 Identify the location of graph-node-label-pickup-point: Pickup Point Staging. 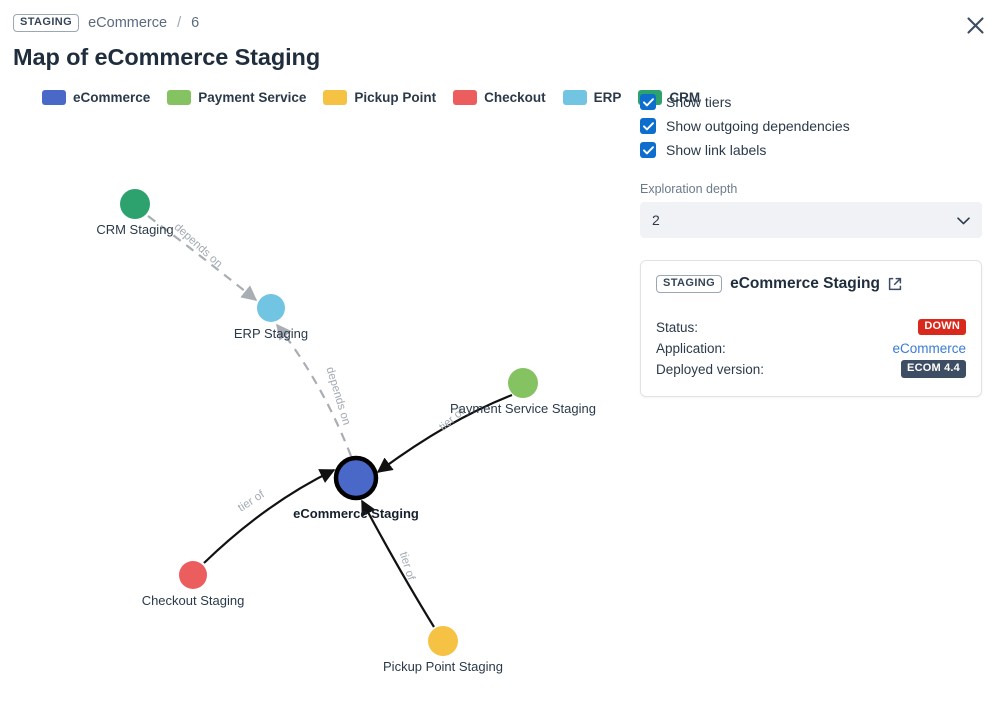
(443, 666).